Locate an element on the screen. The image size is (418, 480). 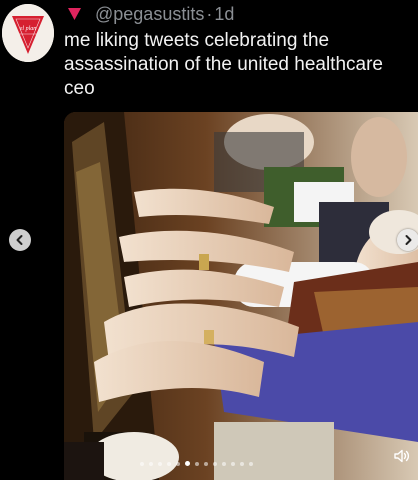
red-triangle-icon is located at coordinates (74, 14).